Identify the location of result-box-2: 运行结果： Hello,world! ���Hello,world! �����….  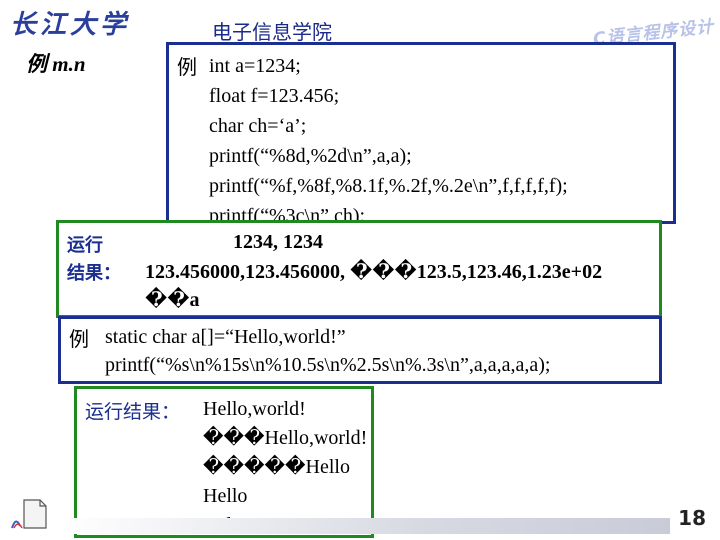
(224, 462).